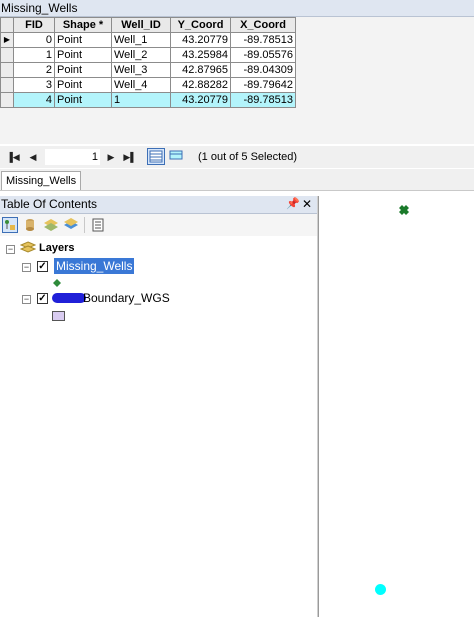 The width and height of the screenshot is (474, 617). What do you see at coordinates (200, 55) in the screenshot?
I see `cell-y-coord: 43.25984` at bounding box center [200, 55].